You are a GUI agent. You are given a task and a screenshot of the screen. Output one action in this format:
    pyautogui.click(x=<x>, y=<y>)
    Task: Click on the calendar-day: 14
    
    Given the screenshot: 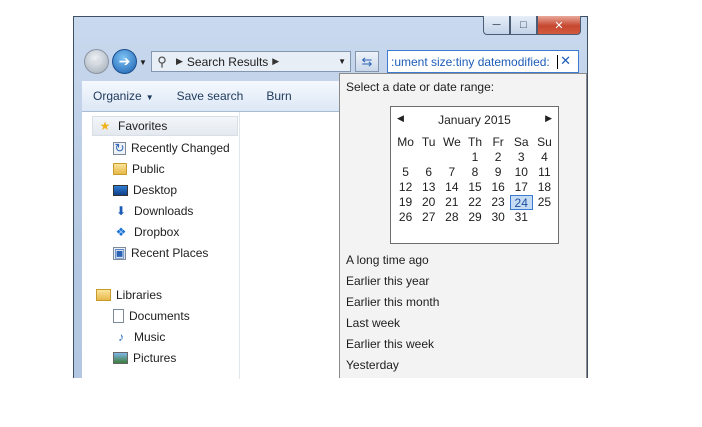 What is the action you would take?
    pyautogui.click(x=451, y=187)
    